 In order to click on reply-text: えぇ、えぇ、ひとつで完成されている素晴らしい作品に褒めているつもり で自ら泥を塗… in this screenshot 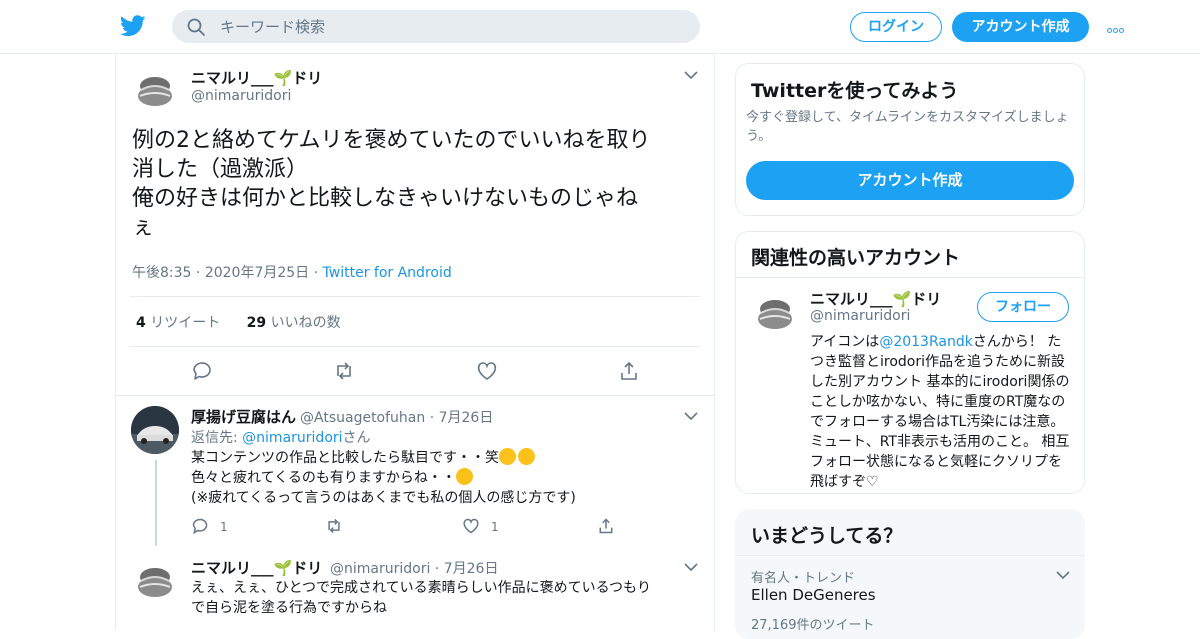, I will do `click(446, 598)`.